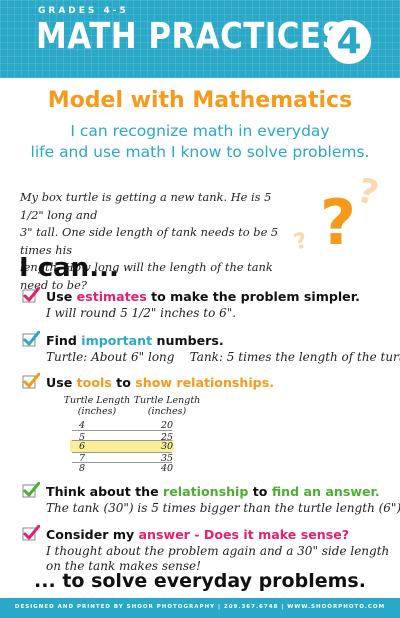  I want to click on table-cell: 40, so click(167, 468).